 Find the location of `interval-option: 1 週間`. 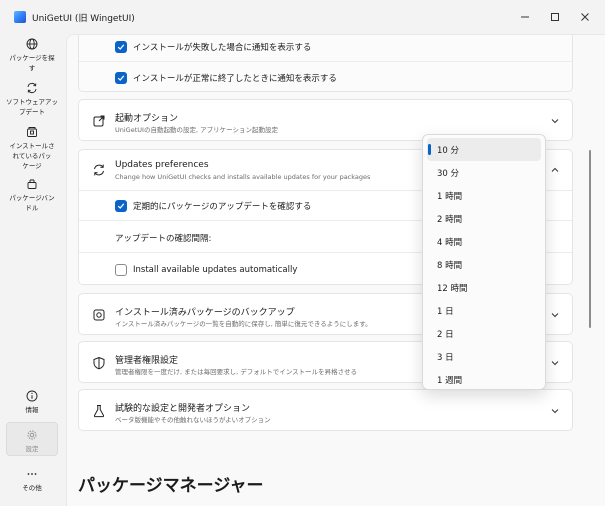

interval-option: 1 週間 is located at coordinates (484, 379).